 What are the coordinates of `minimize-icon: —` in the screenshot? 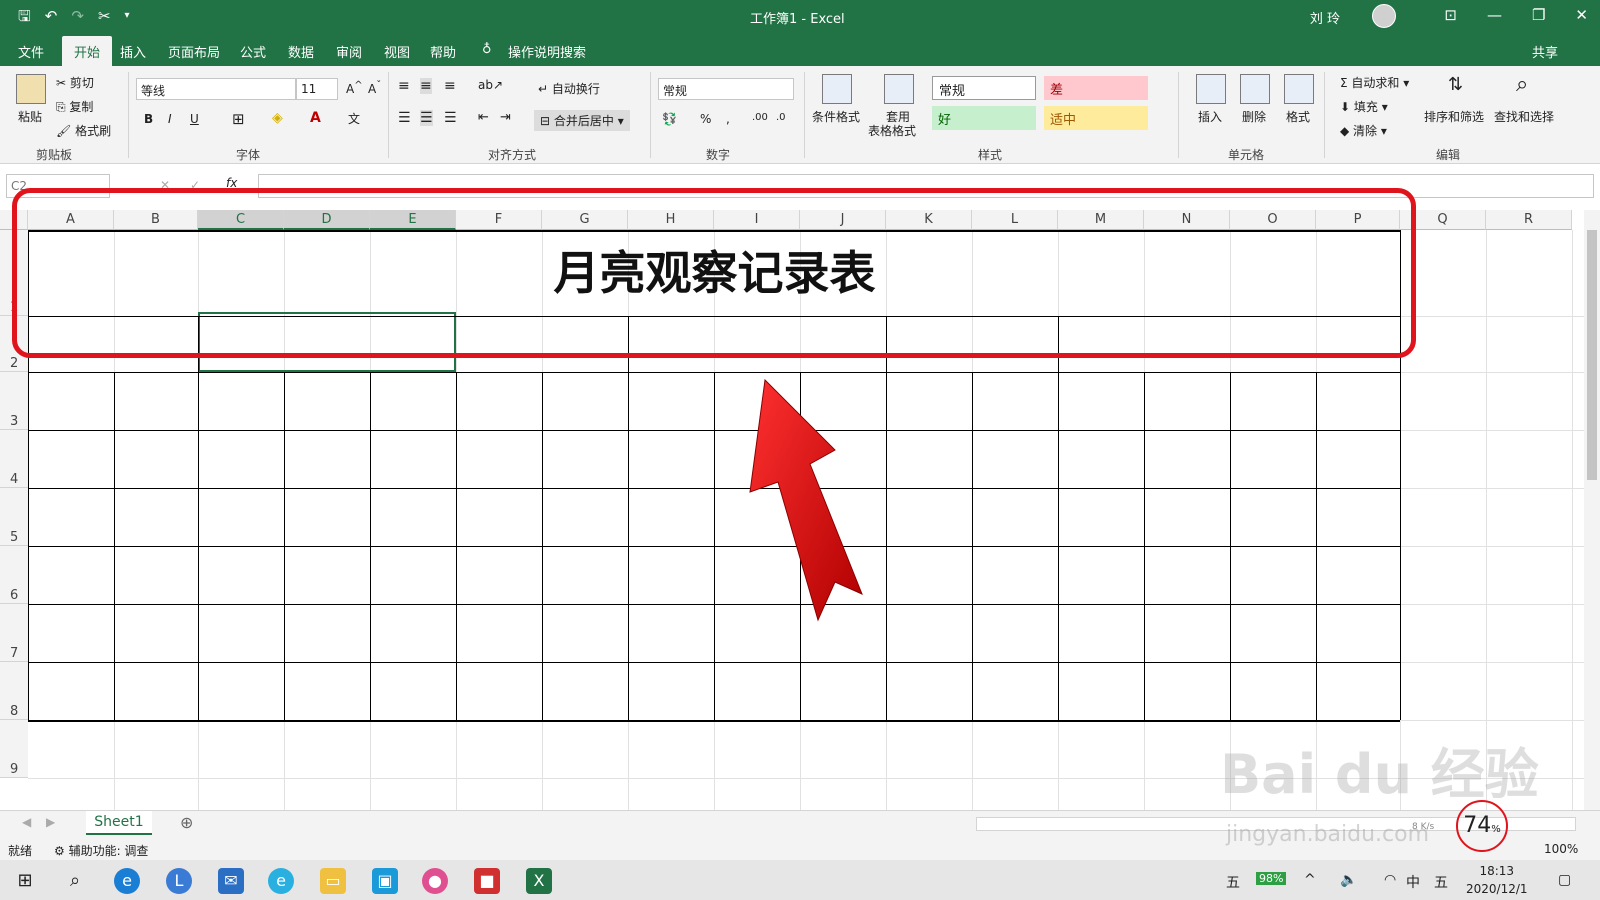 It's located at (1494, 15).